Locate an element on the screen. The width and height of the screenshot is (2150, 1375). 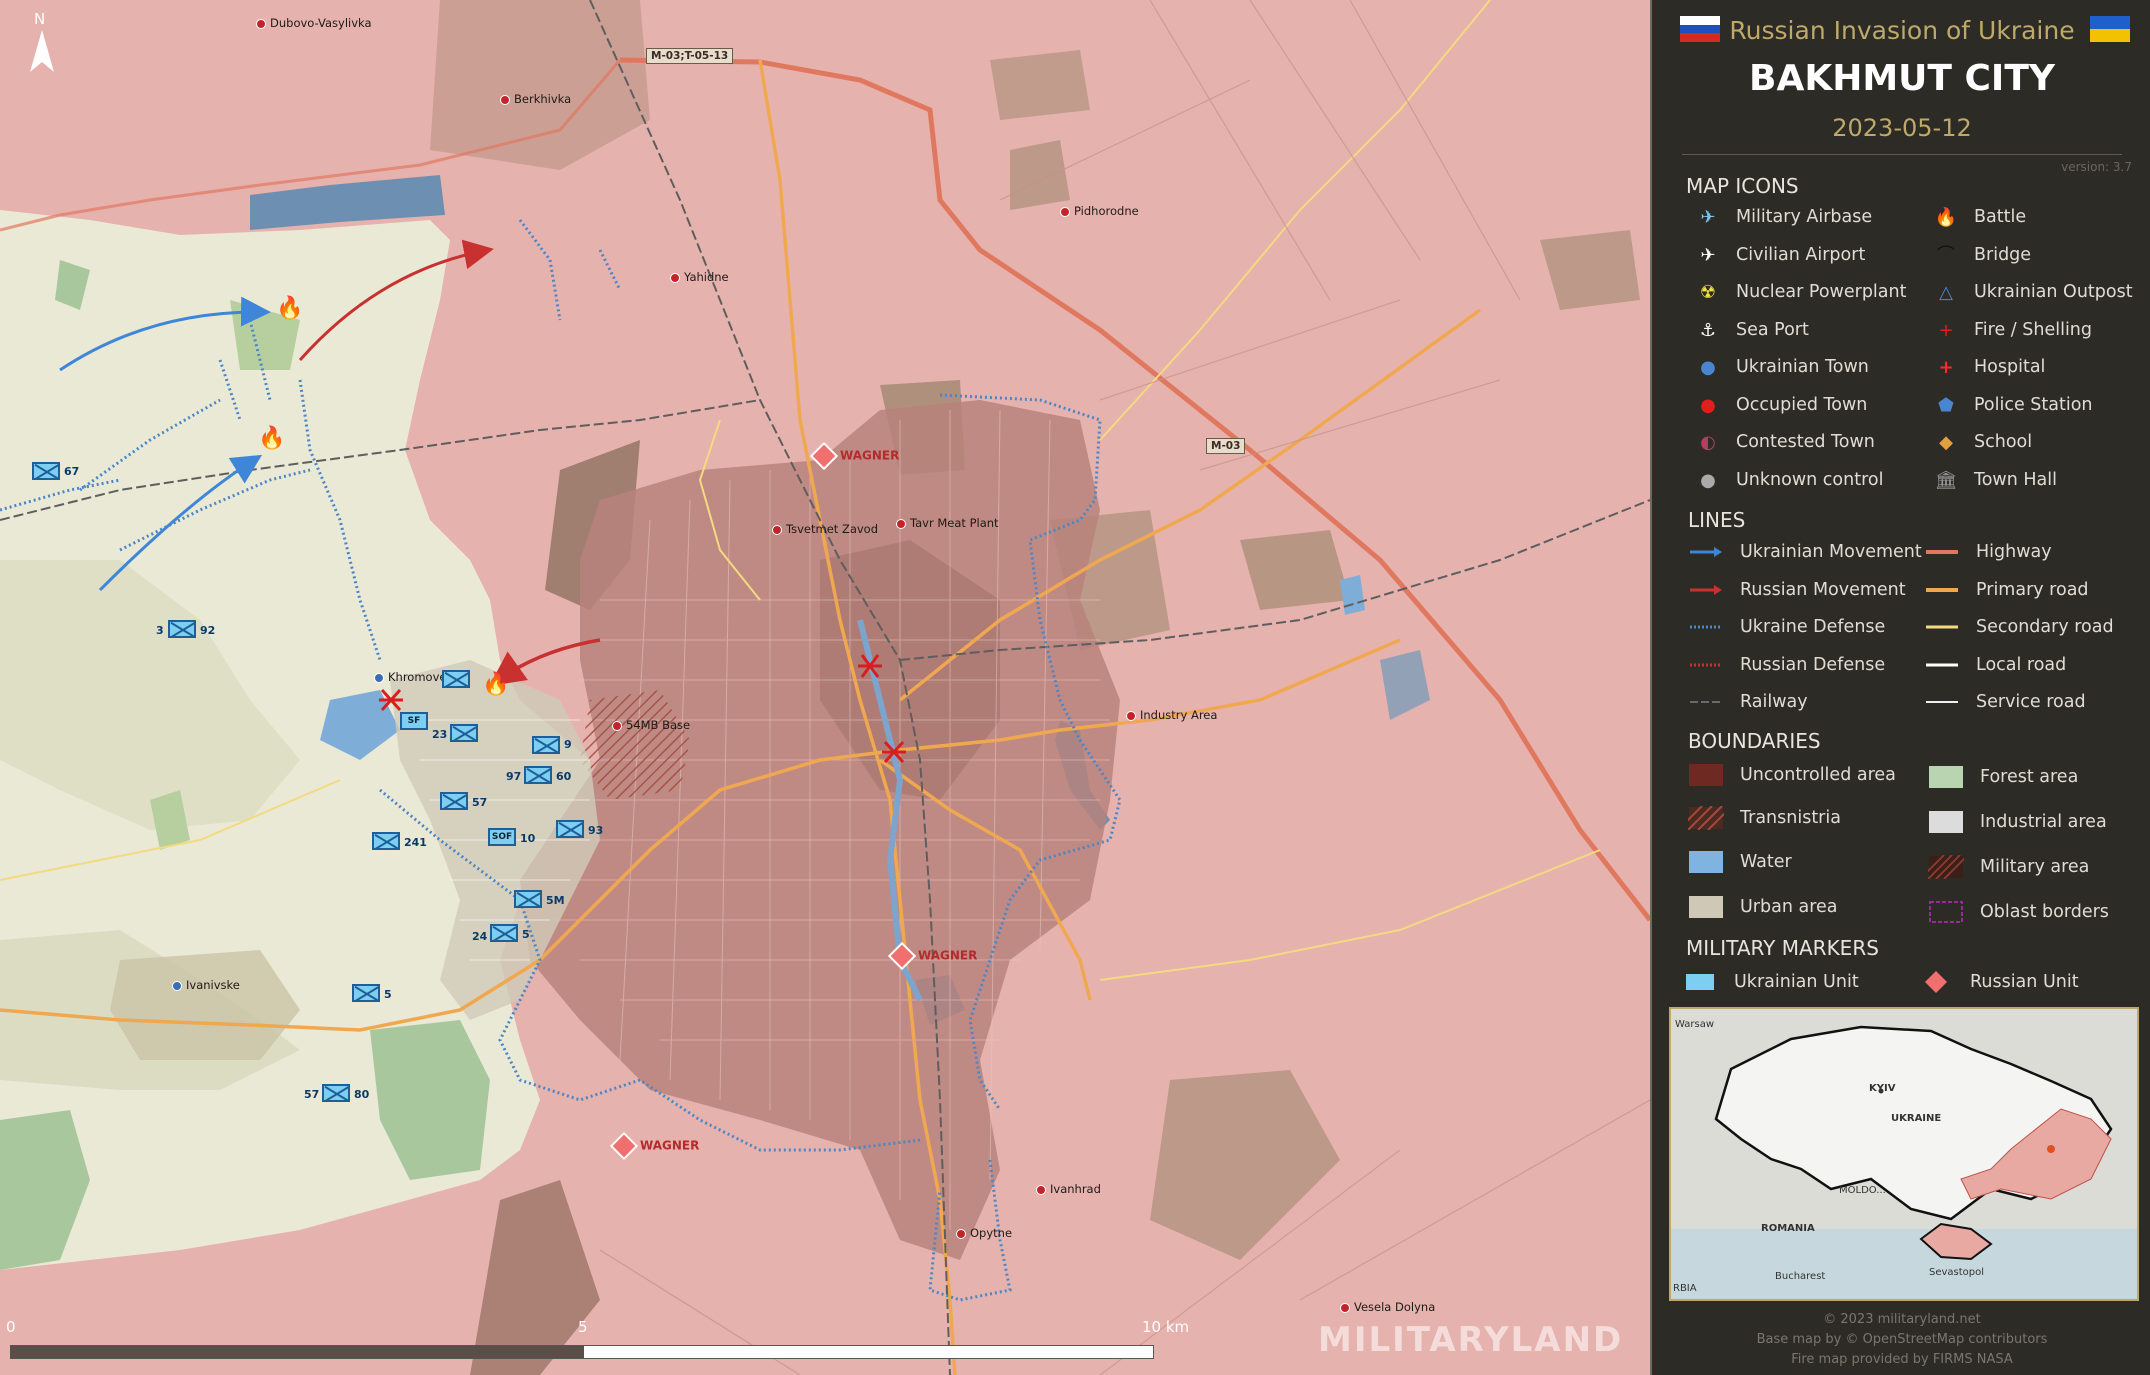
ukrainian-town-icon is located at coordinates (379, 677).